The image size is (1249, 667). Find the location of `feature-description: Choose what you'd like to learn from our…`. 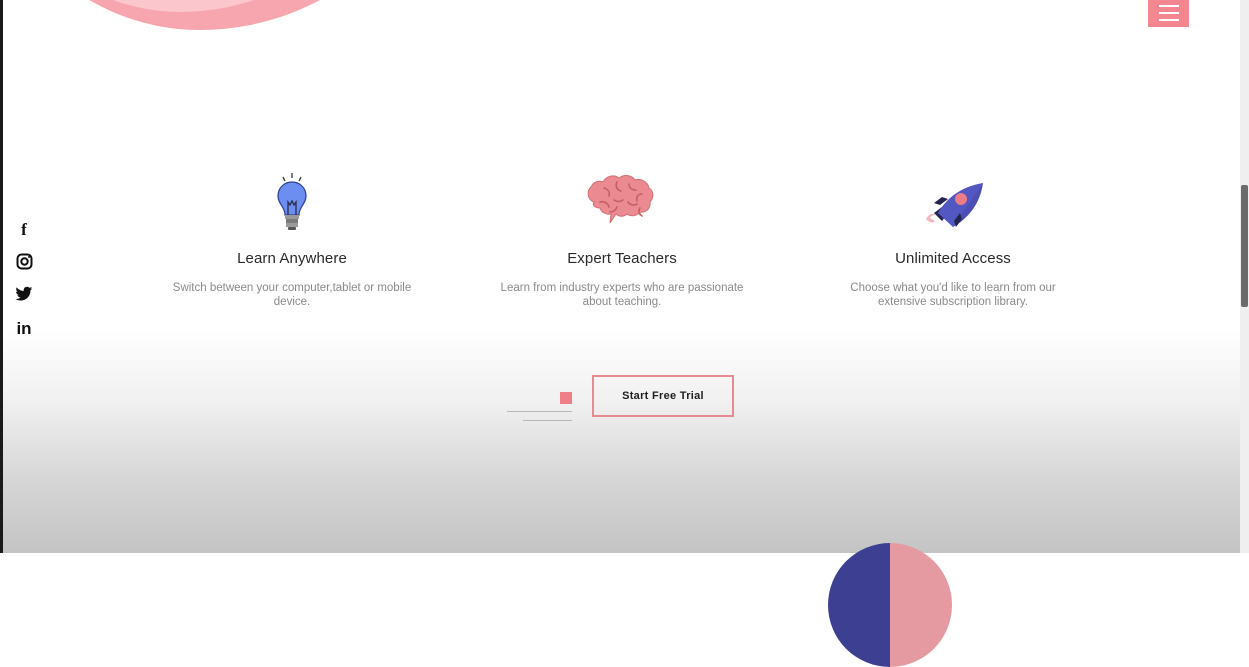

feature-description: Choose what you'd like to learn from our… is located at coordinates (953, 295).